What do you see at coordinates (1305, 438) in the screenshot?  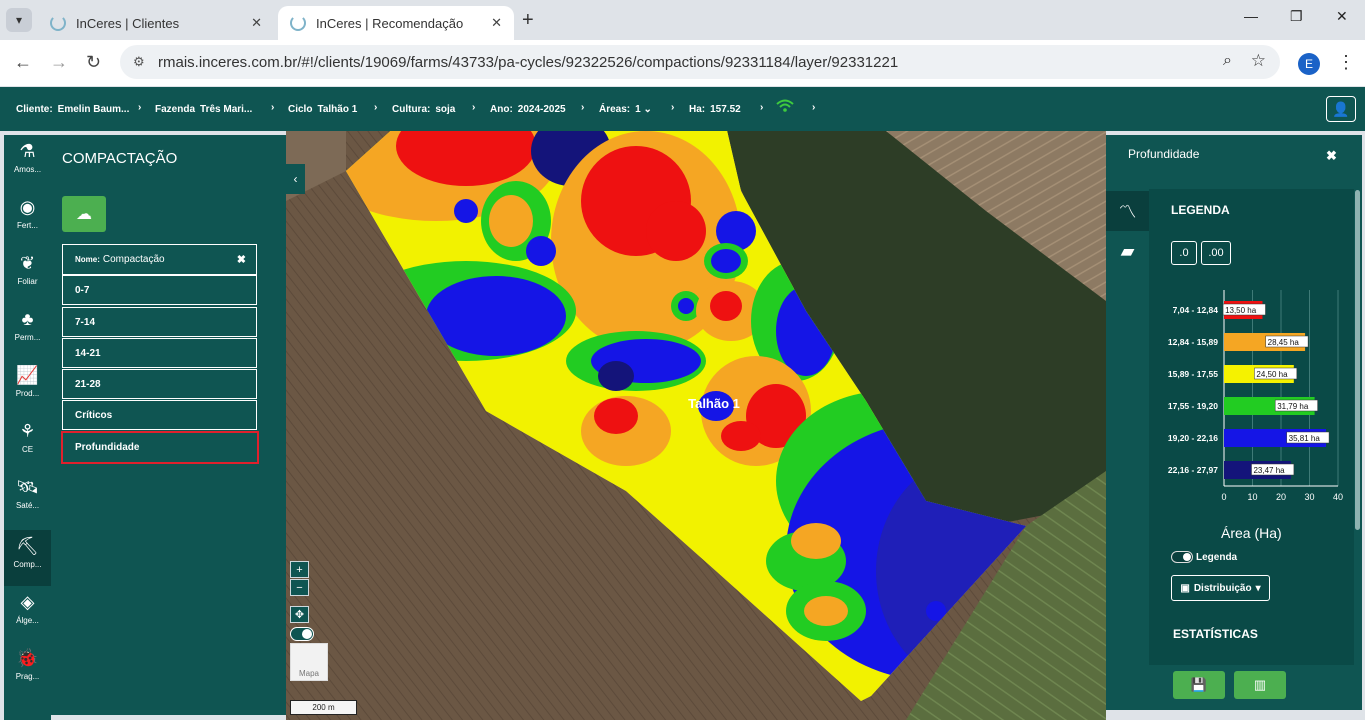 I see `data-label: 35,81 ha` at bounding box center [1305, 438].